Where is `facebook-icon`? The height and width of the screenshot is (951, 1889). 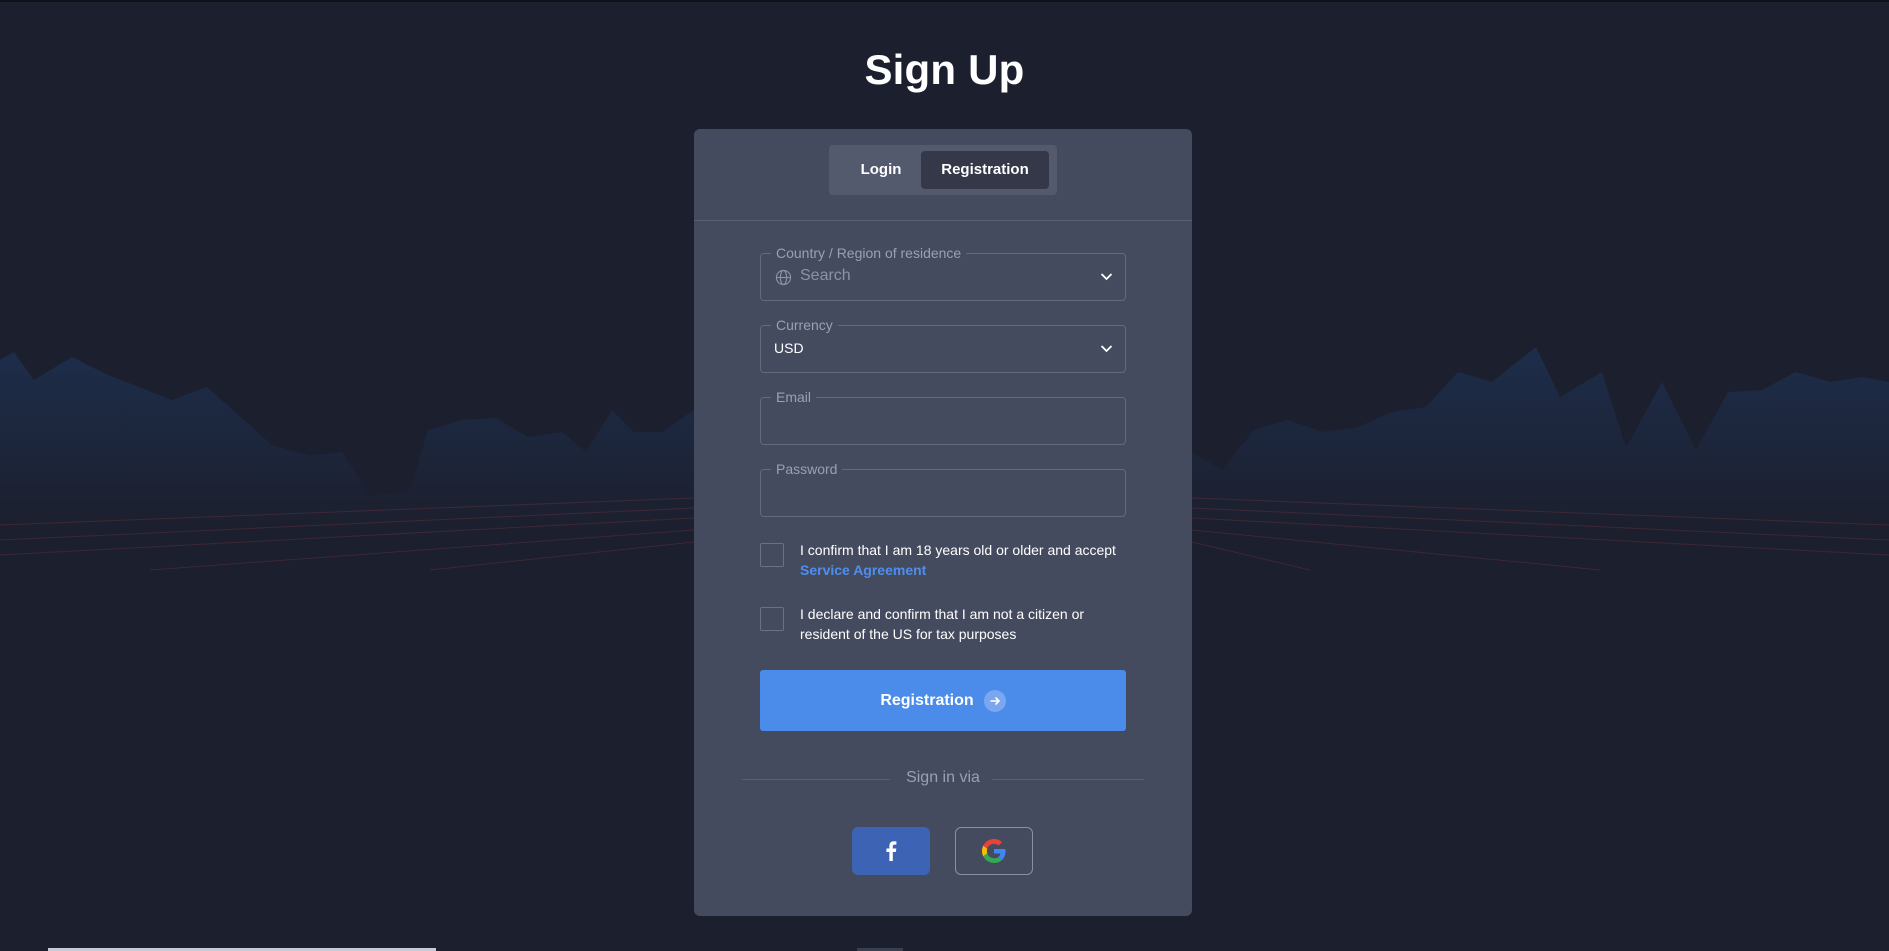
facebook-icon is located at coordinates (891, 851).